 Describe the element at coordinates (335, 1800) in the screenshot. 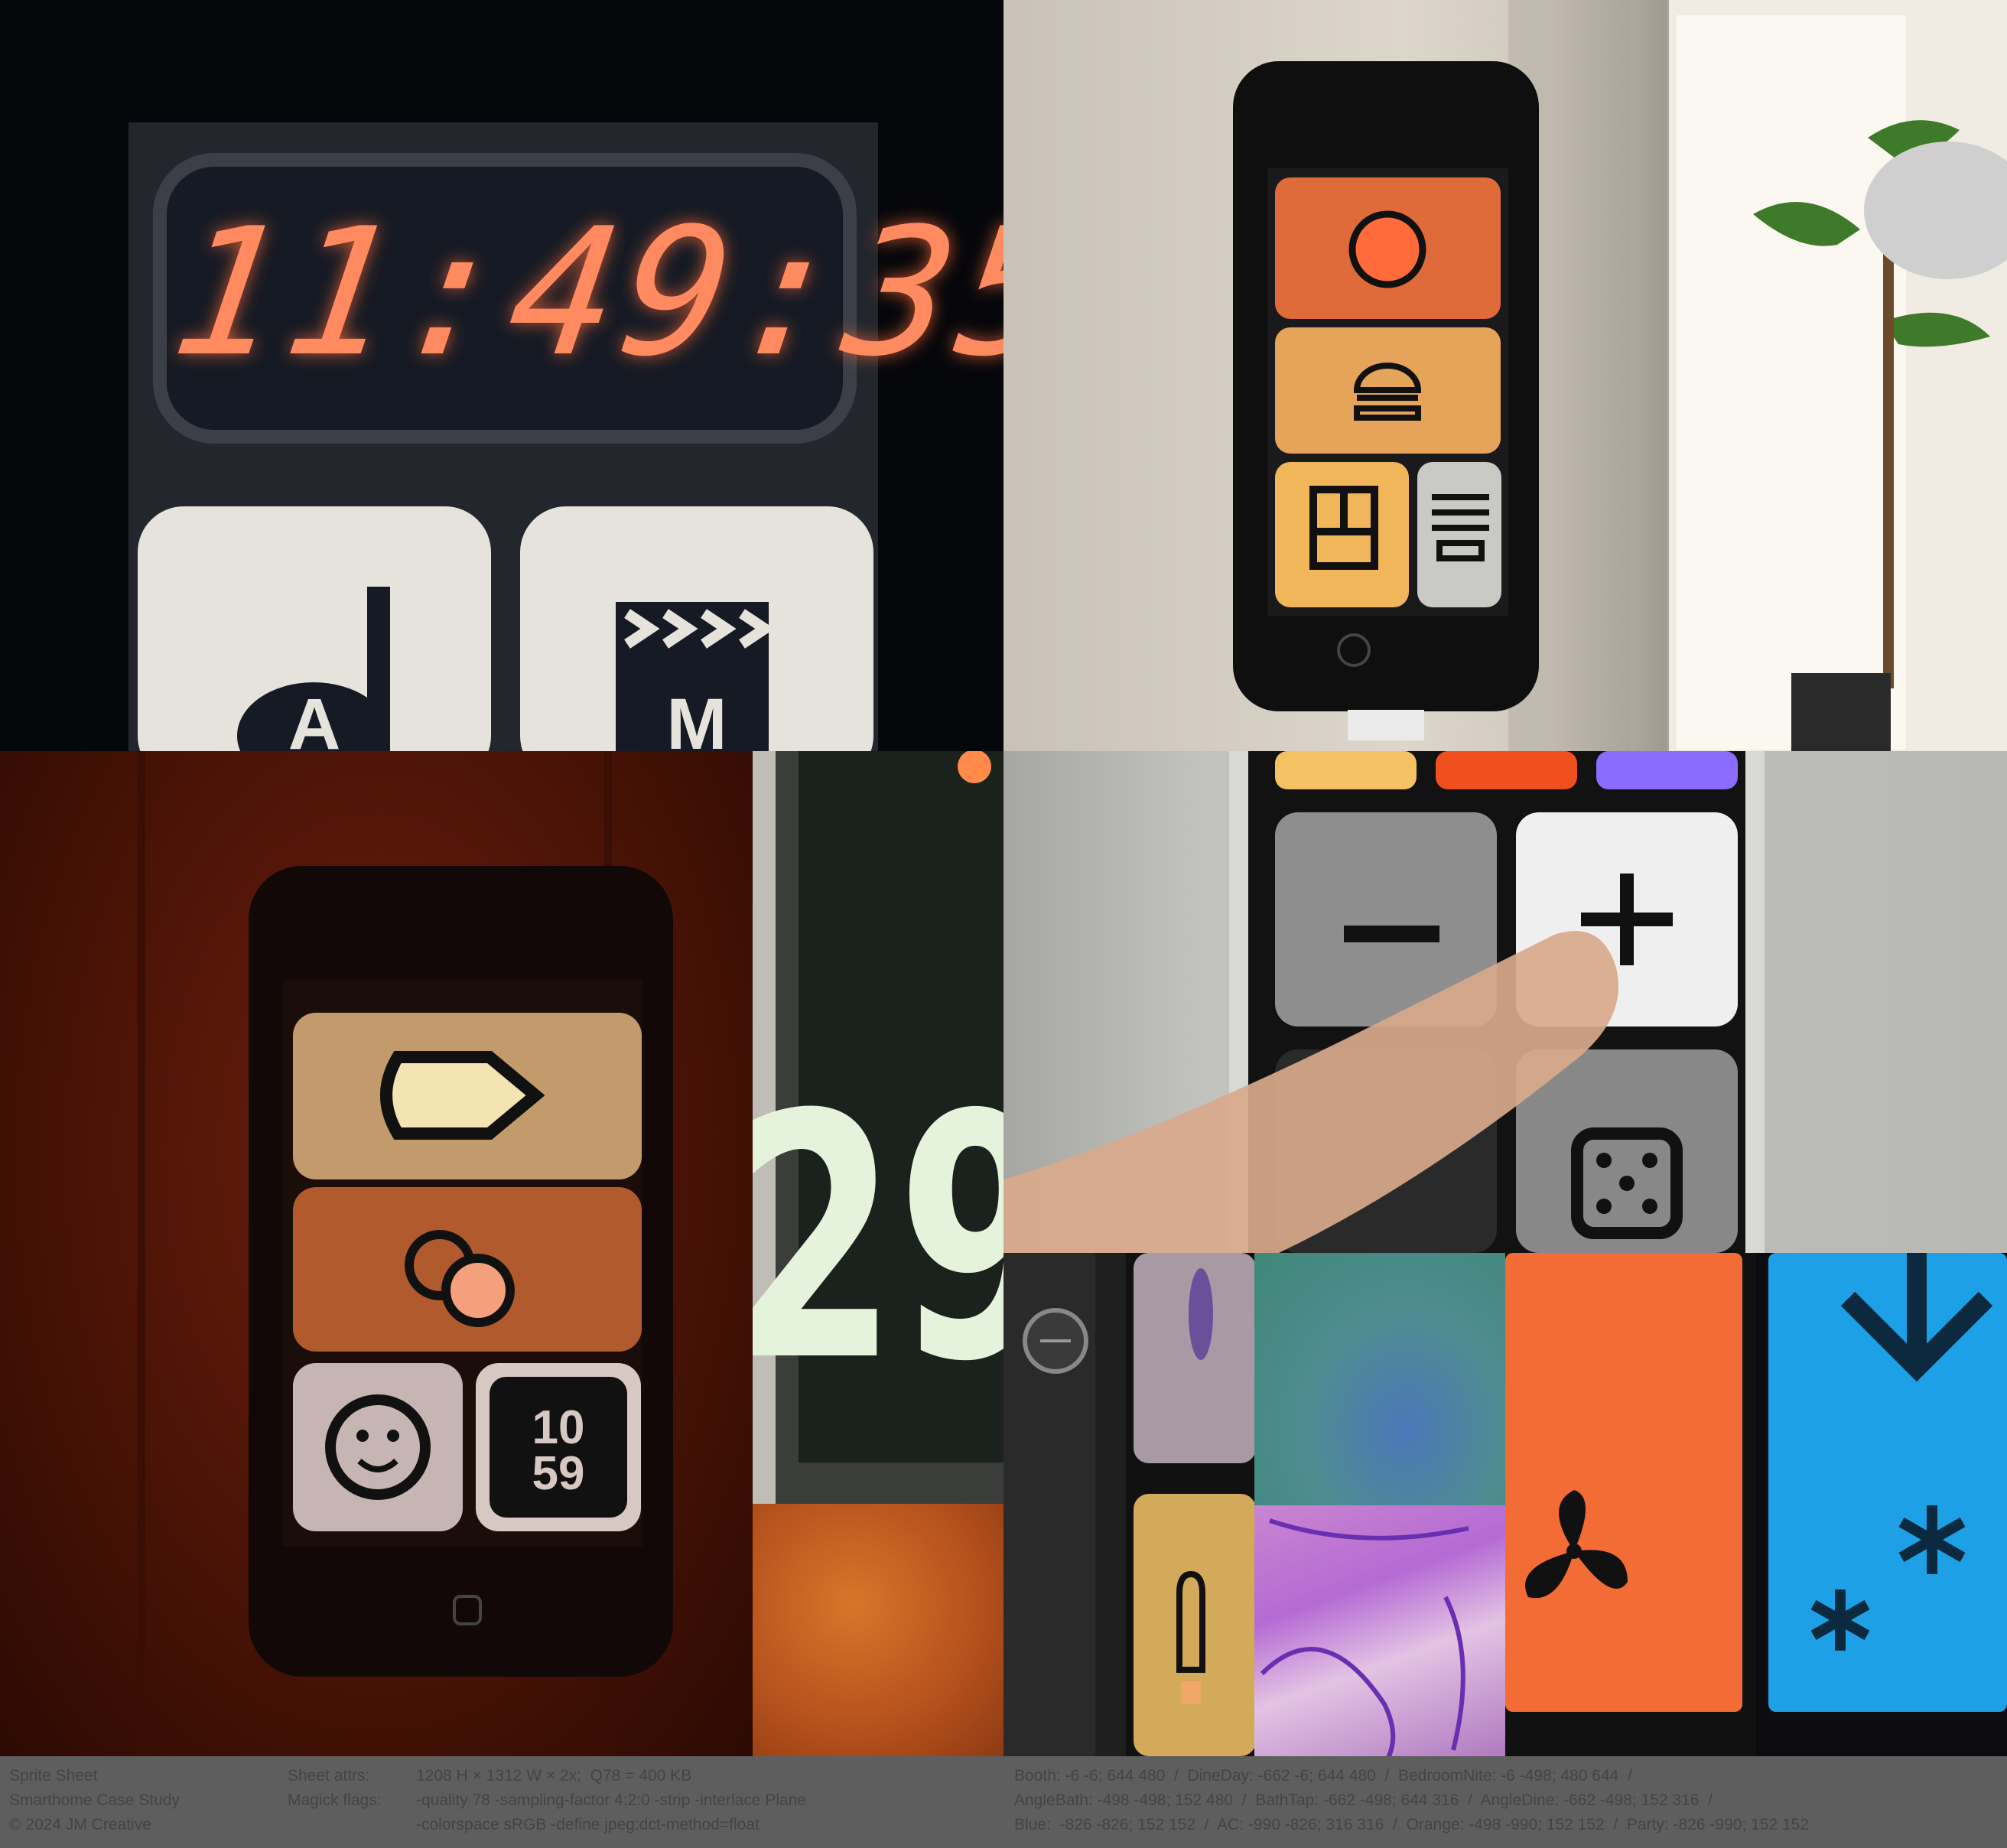

I see `footer-label: Magick flags:` at that location.